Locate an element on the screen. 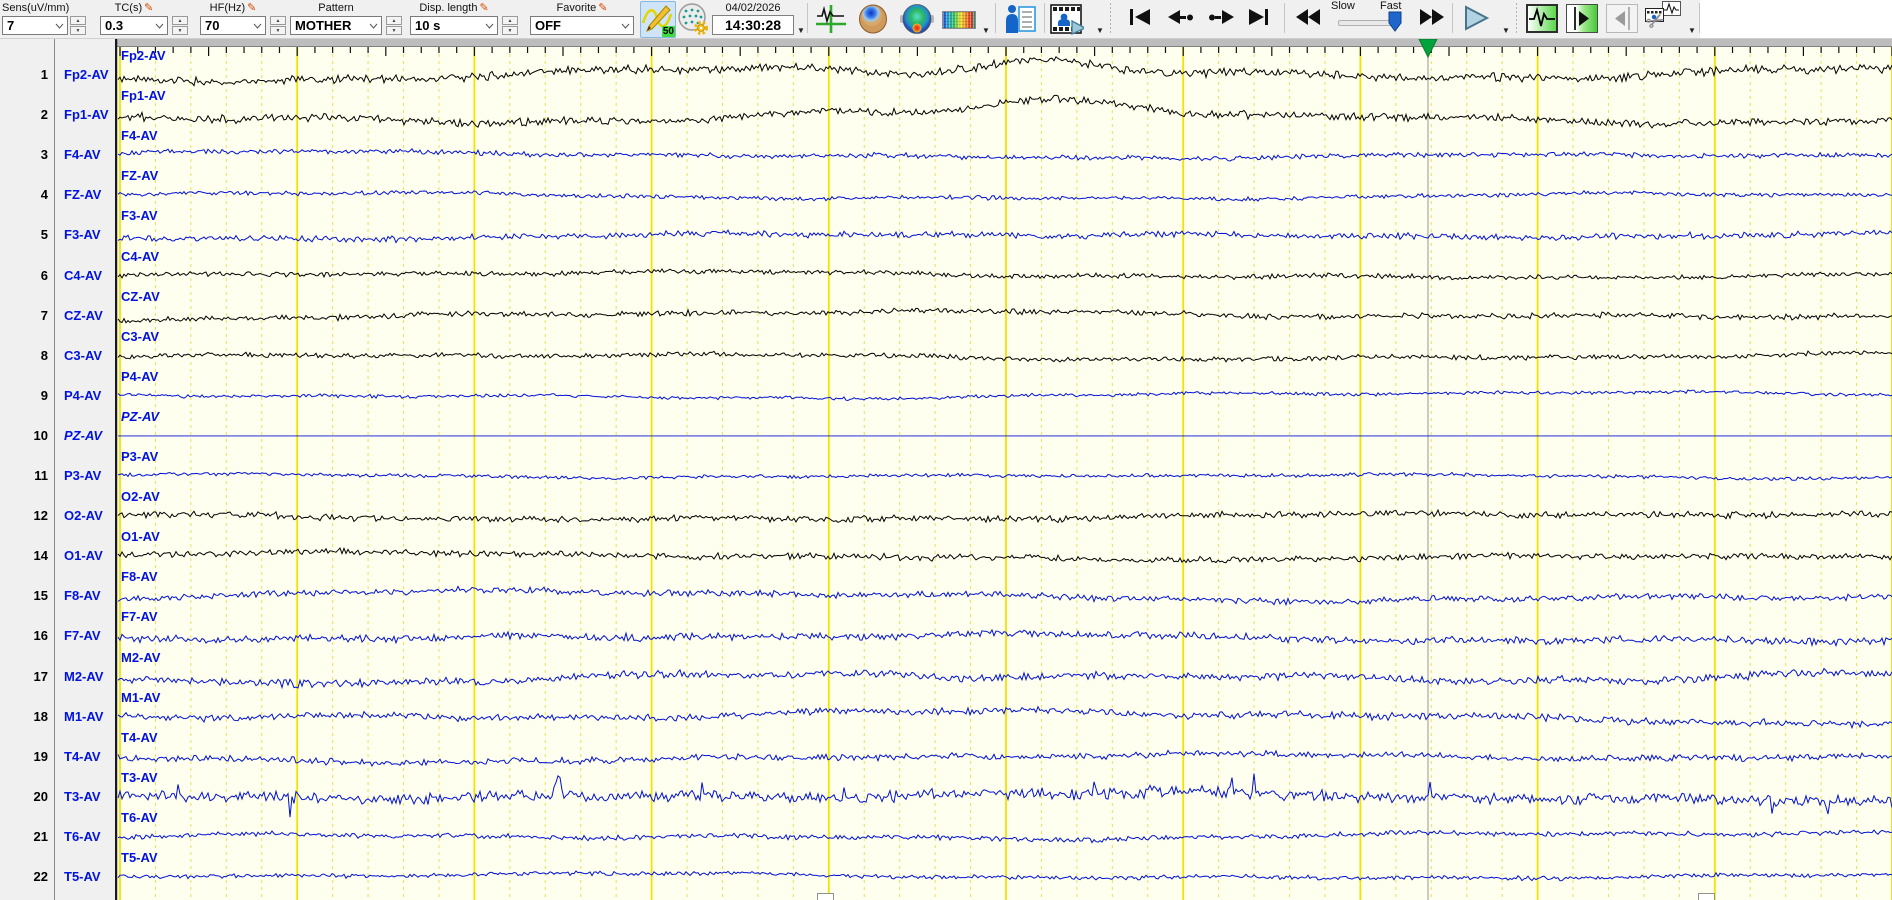  channel-label: Fp1-AV is located at coordinates (86, 115).